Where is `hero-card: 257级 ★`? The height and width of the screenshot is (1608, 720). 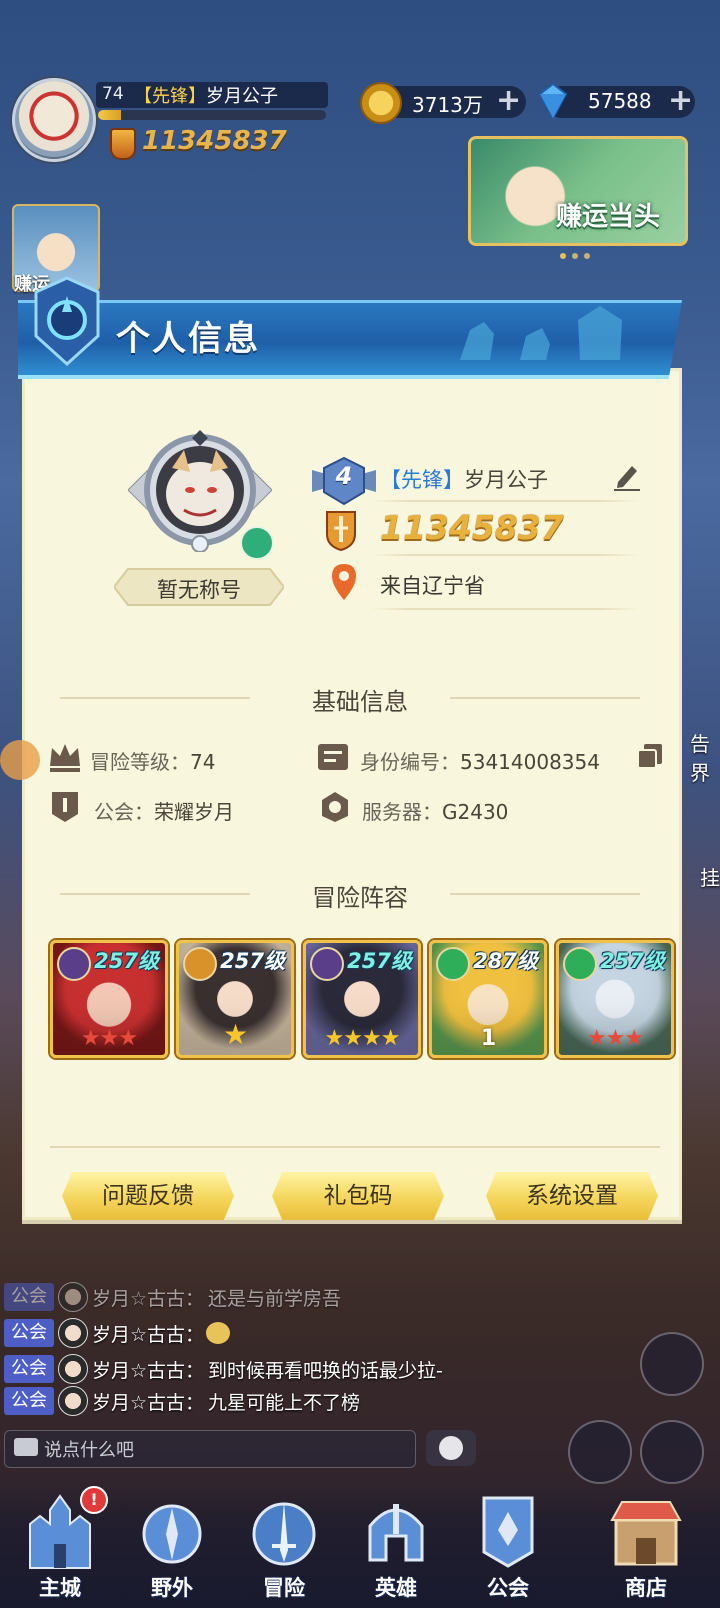
hero-card: 257级 ★ is located at coordinates (235, 999).